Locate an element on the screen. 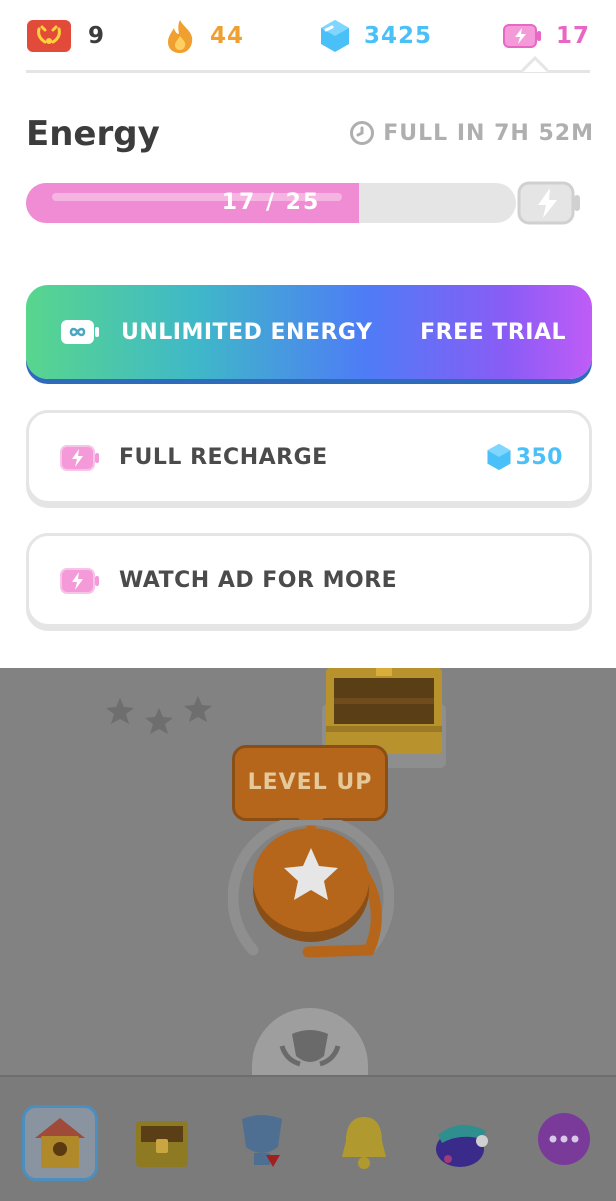  nav-profile-tab is located at coordinates (462, 1143).